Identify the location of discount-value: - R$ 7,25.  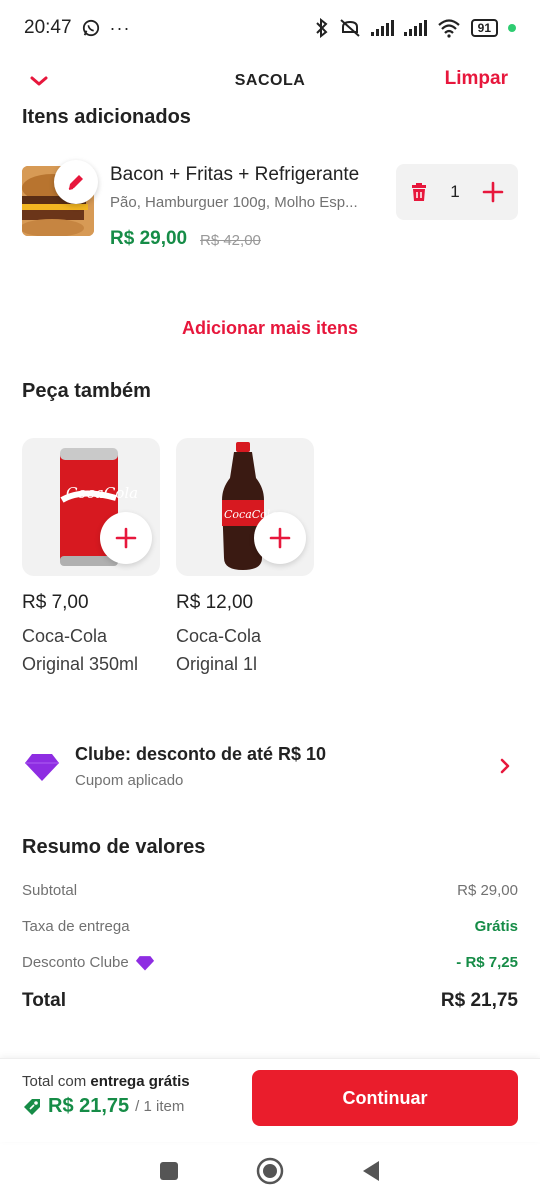
(487, 962).